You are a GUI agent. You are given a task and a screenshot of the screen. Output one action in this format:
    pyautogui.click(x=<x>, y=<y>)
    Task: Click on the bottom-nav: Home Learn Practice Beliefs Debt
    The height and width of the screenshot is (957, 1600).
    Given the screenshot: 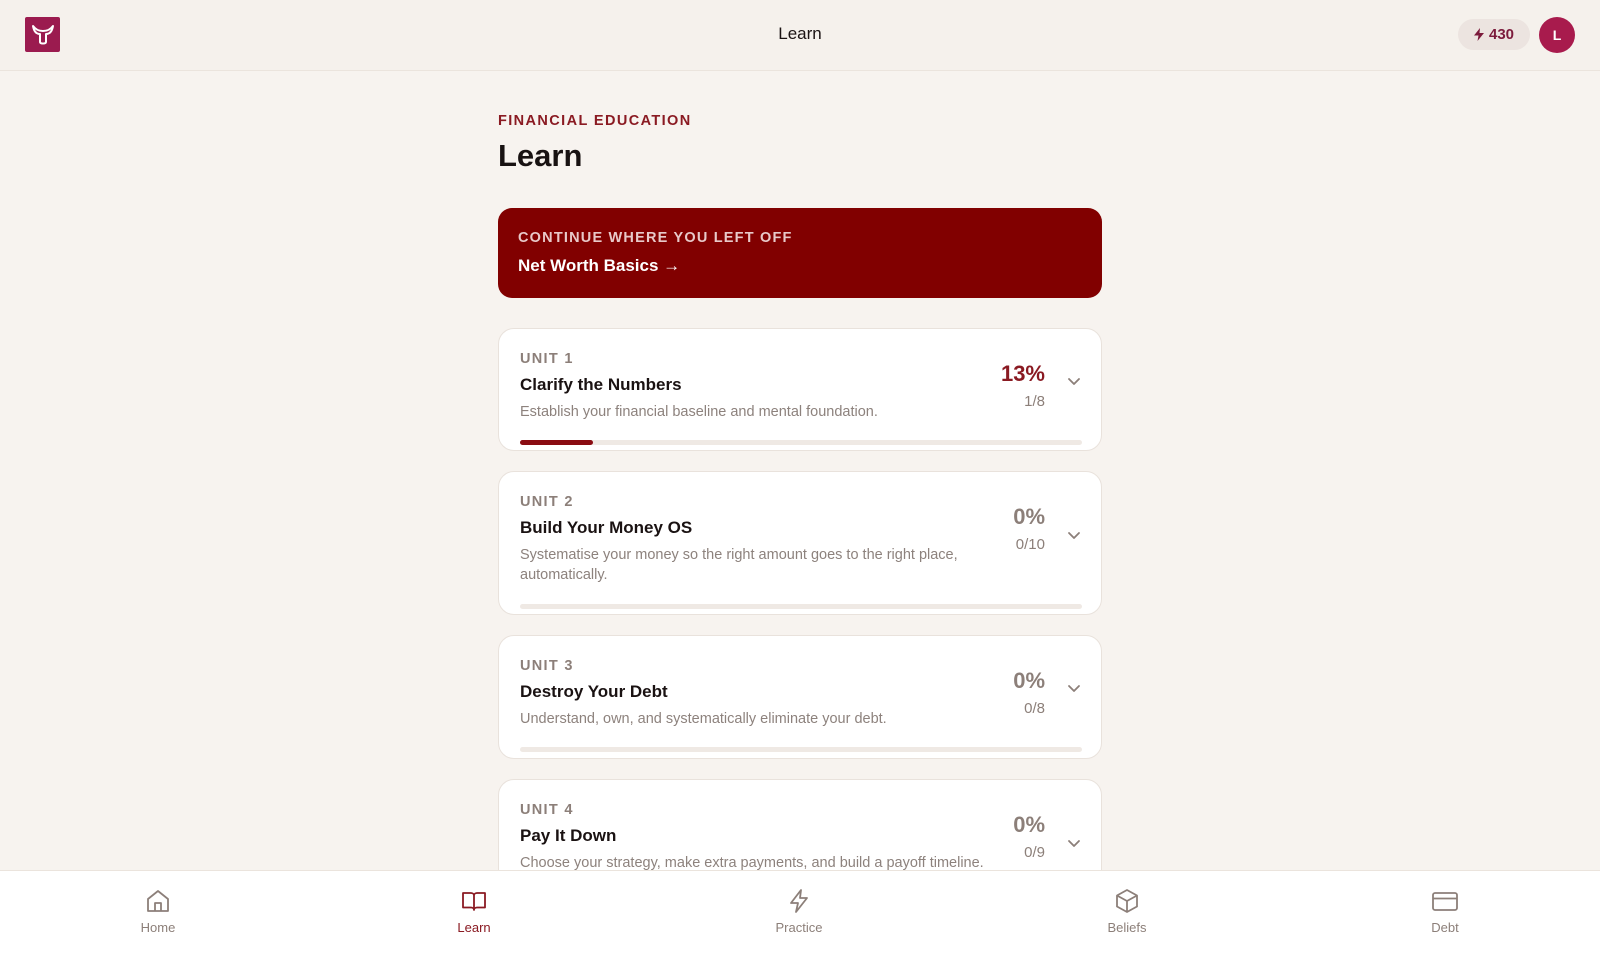 What is the action you would take?
    pyautogui.click(x=800, y=913)
    